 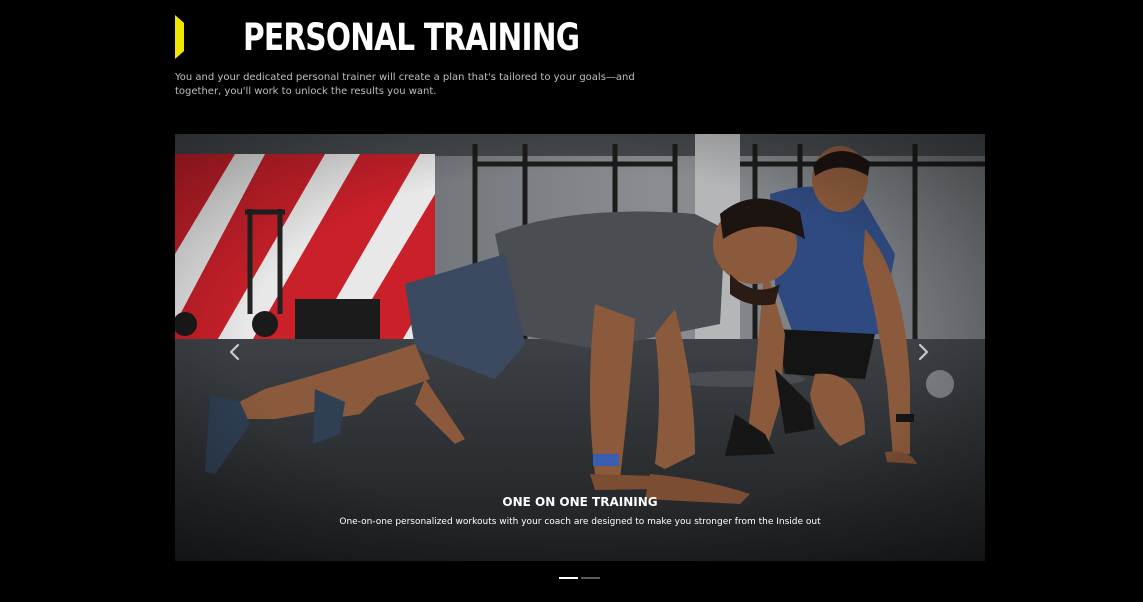 What do you see at coordinates (580, 502) in the screenshot?
I see `slide-title: ONE ON ONE TRAINING` at bounding box center [580, 502].